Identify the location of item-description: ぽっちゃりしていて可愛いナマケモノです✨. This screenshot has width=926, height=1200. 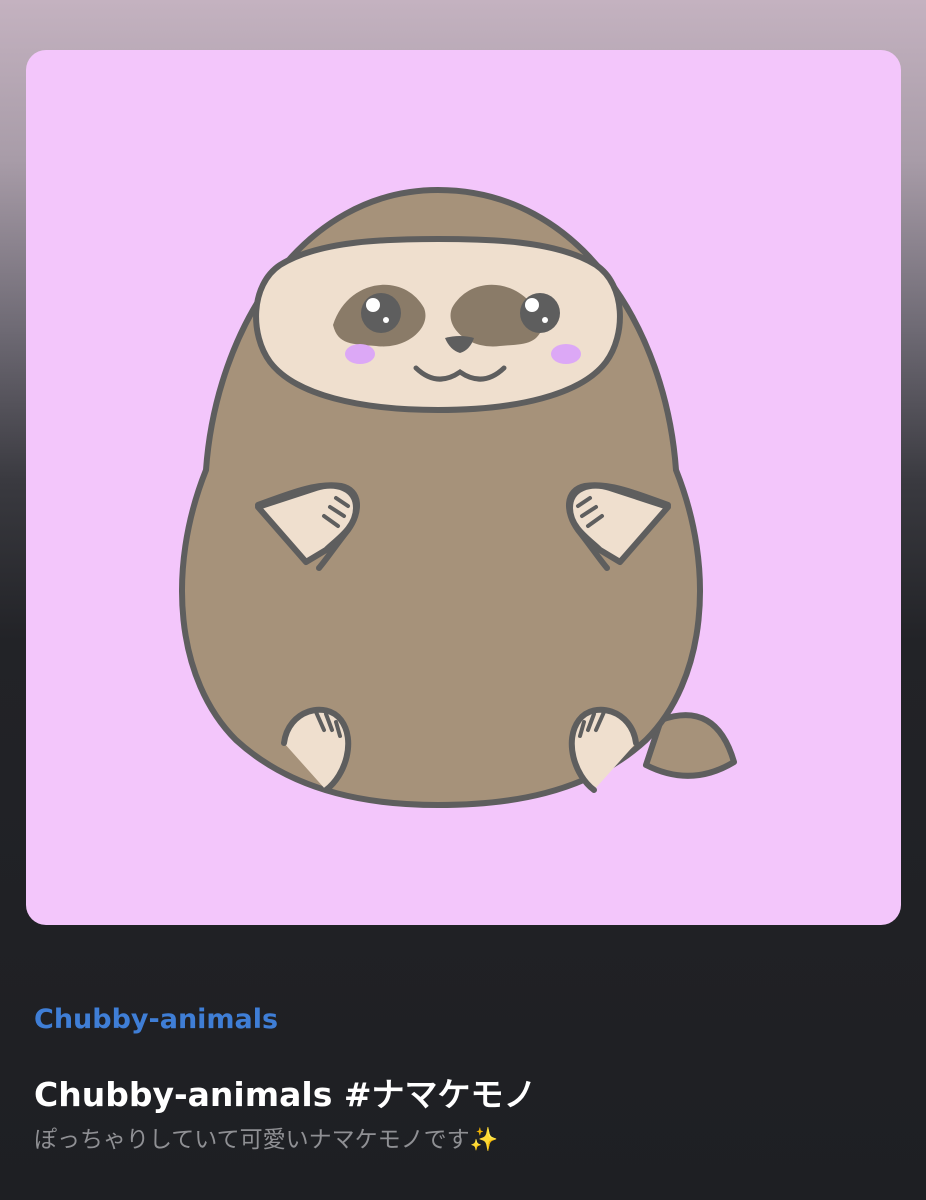
(266, 1140).